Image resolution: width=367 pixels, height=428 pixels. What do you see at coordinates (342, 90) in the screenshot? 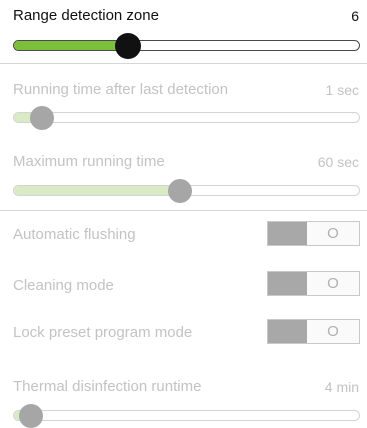
I see `running-time-value: 1 sec` at bounding box center [342, 90].